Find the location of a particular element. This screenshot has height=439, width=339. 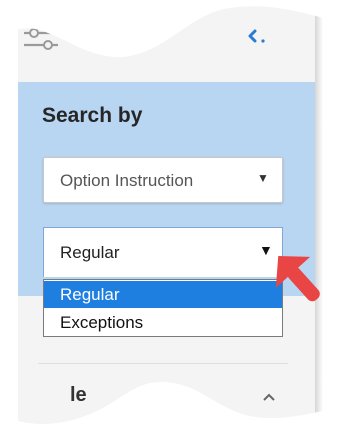

sliders-icon is located at coordinates (41, 34).